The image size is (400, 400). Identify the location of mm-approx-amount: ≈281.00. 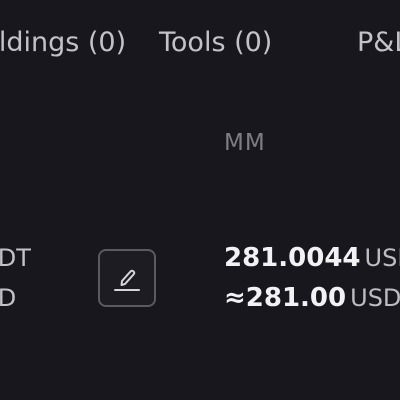
(285, 298).